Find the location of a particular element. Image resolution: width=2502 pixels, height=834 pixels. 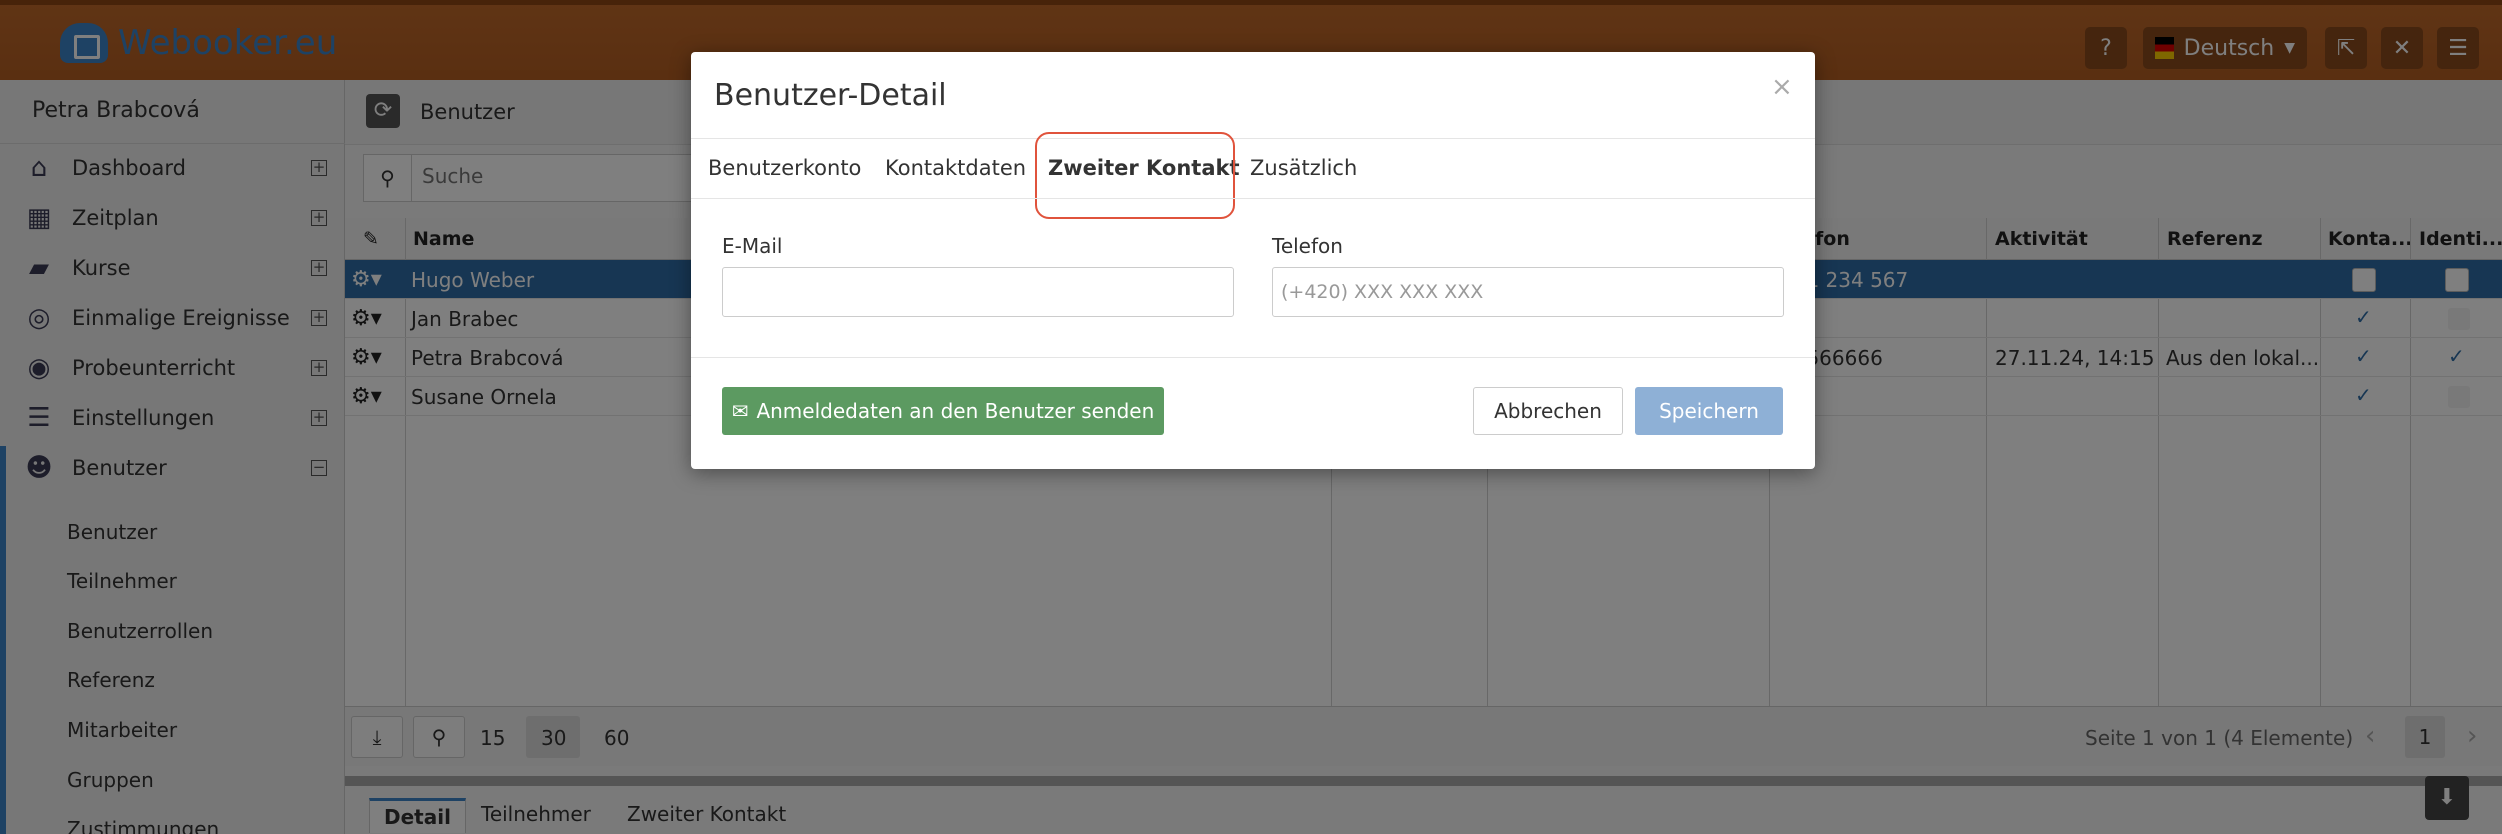

tab-highlight-annotation is located at coordinates (1135, 175).